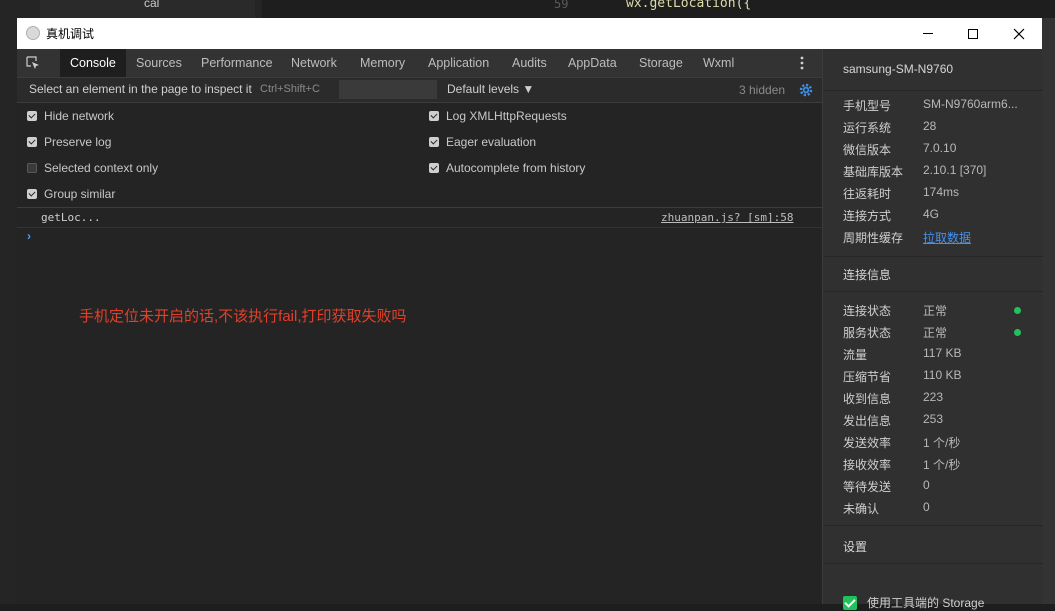 This screenshot has width=1055, height=611. Describe the element at coordinates (33, 63) in the screenshot. I see `inspect-element-icon` at that location.